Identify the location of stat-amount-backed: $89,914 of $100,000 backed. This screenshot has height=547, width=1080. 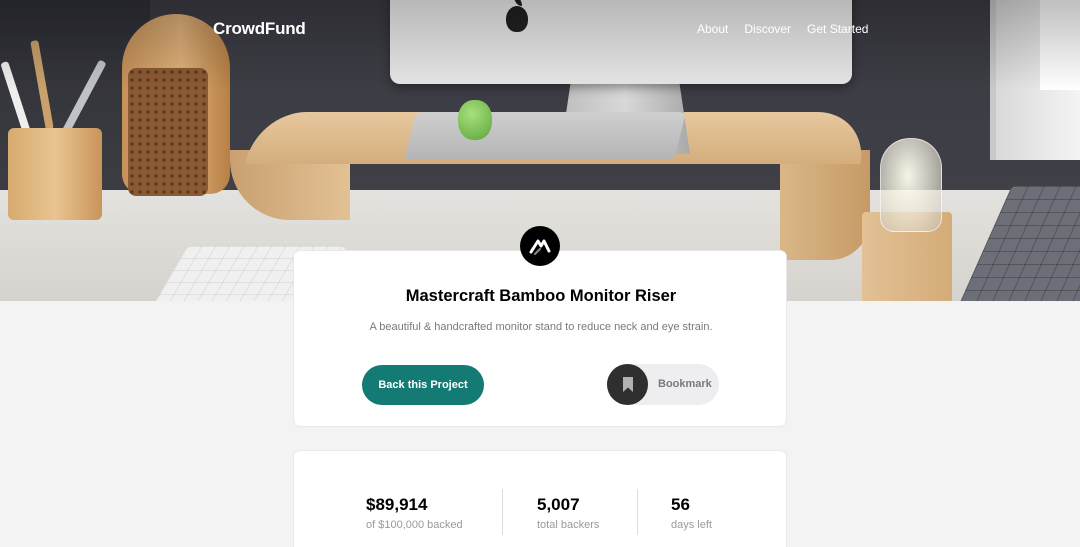
(414, 513).